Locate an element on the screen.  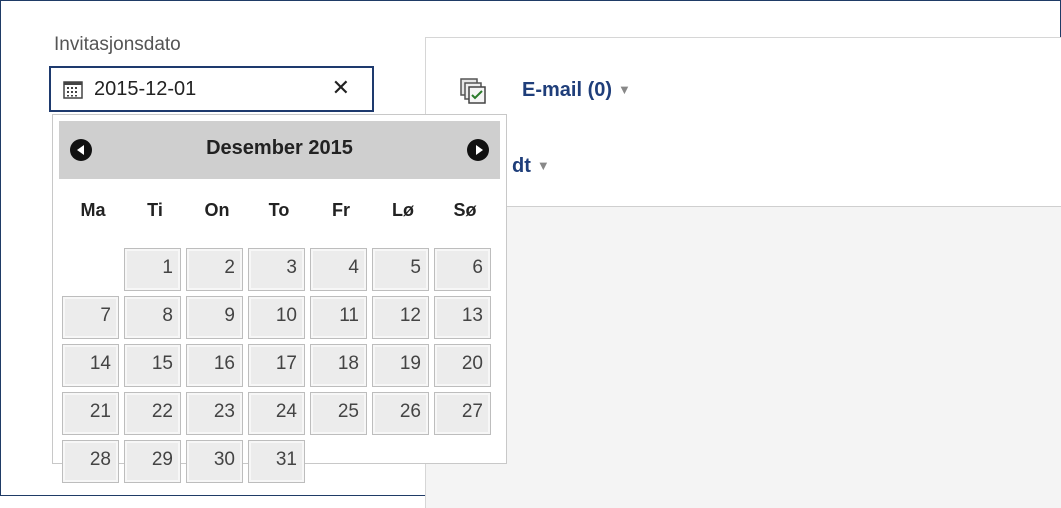
day-cell: 16 is located at coordinates (214, 365).